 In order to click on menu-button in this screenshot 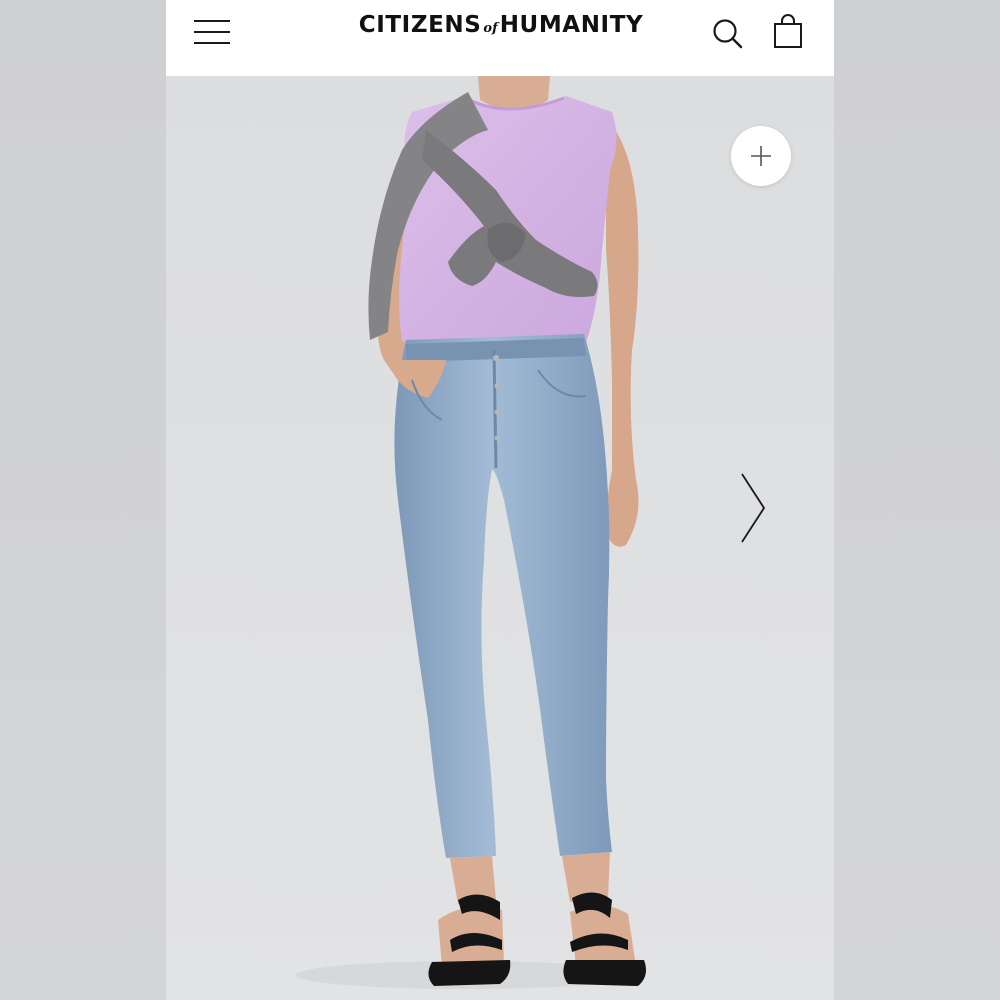, I will do `click(213, 33)`.